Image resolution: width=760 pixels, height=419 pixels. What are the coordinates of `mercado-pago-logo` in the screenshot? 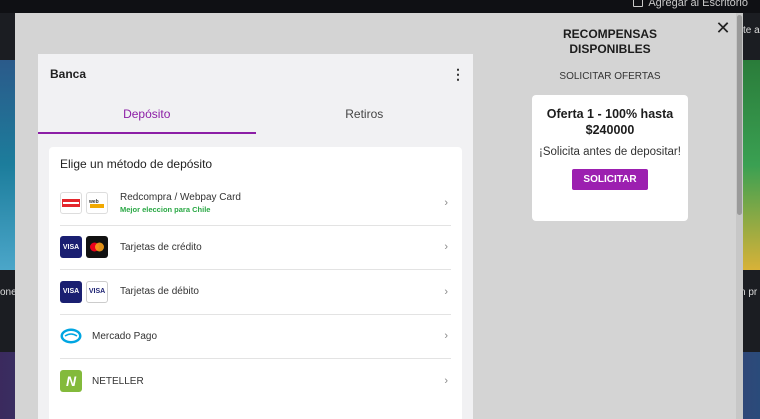 It's located at (71, 336).